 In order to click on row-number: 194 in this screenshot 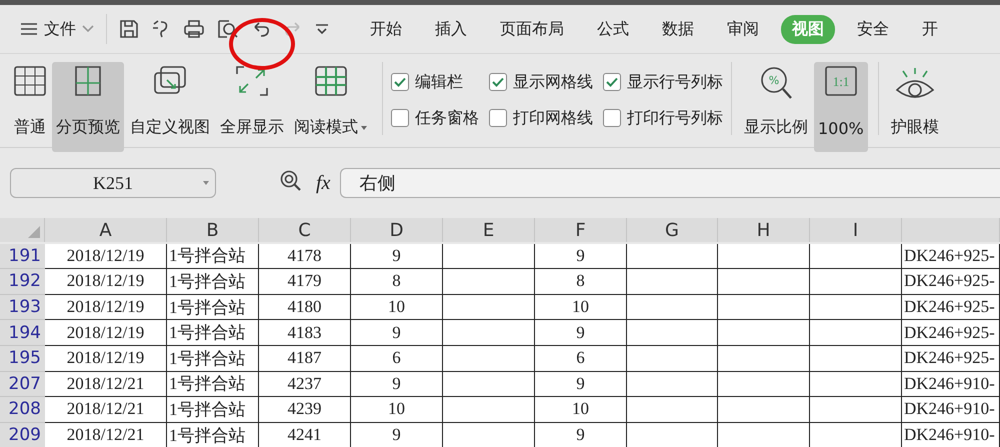, I will do `click(22, 333)`.